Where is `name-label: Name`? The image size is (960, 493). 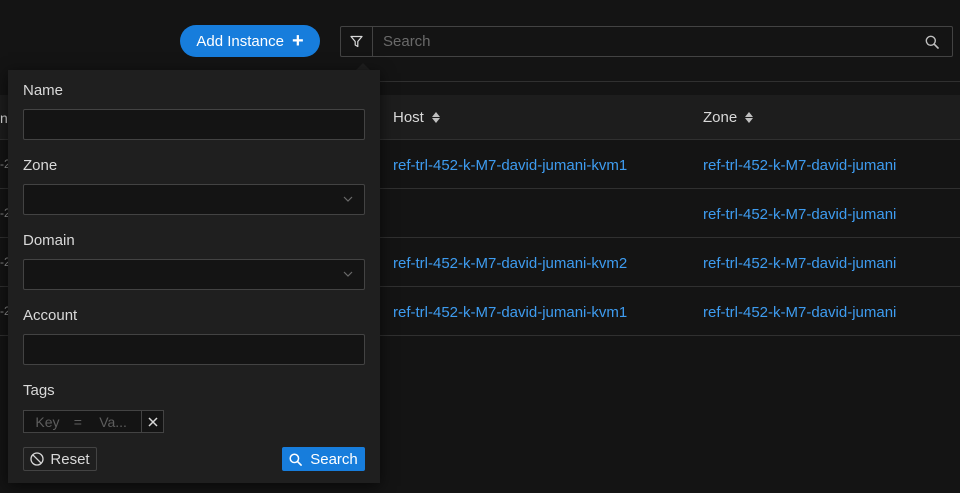 name-label: Name is located at coordinates (43, 90).